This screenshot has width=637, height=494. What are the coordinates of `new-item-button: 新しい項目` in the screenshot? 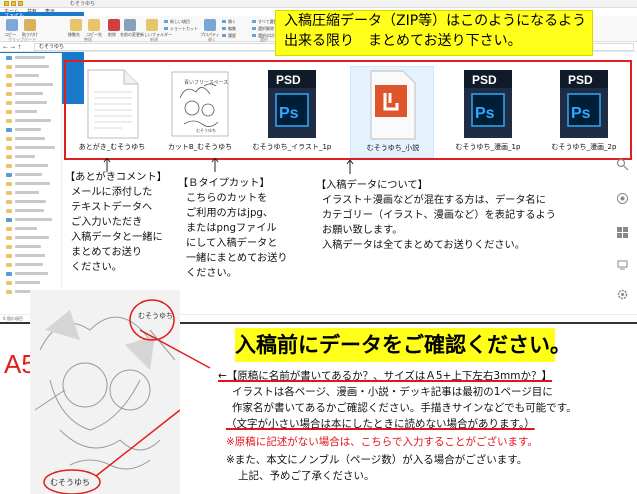 It's located at (177, 21).